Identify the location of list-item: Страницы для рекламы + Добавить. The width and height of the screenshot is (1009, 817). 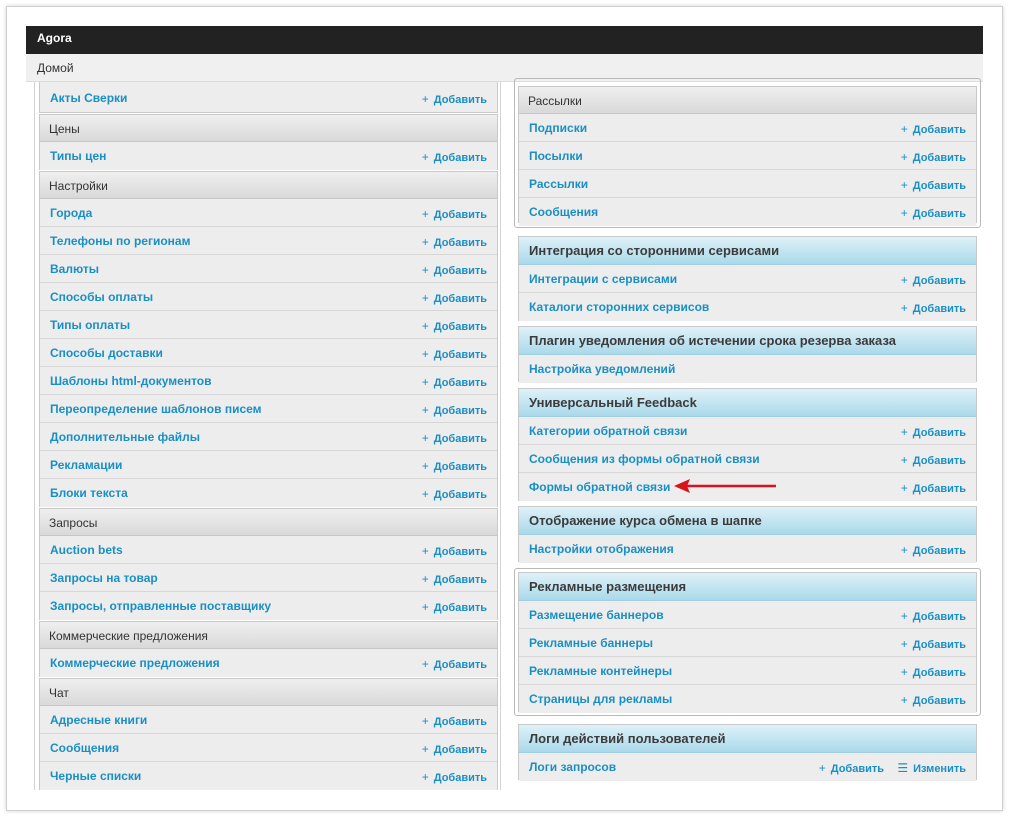
(747, 699).